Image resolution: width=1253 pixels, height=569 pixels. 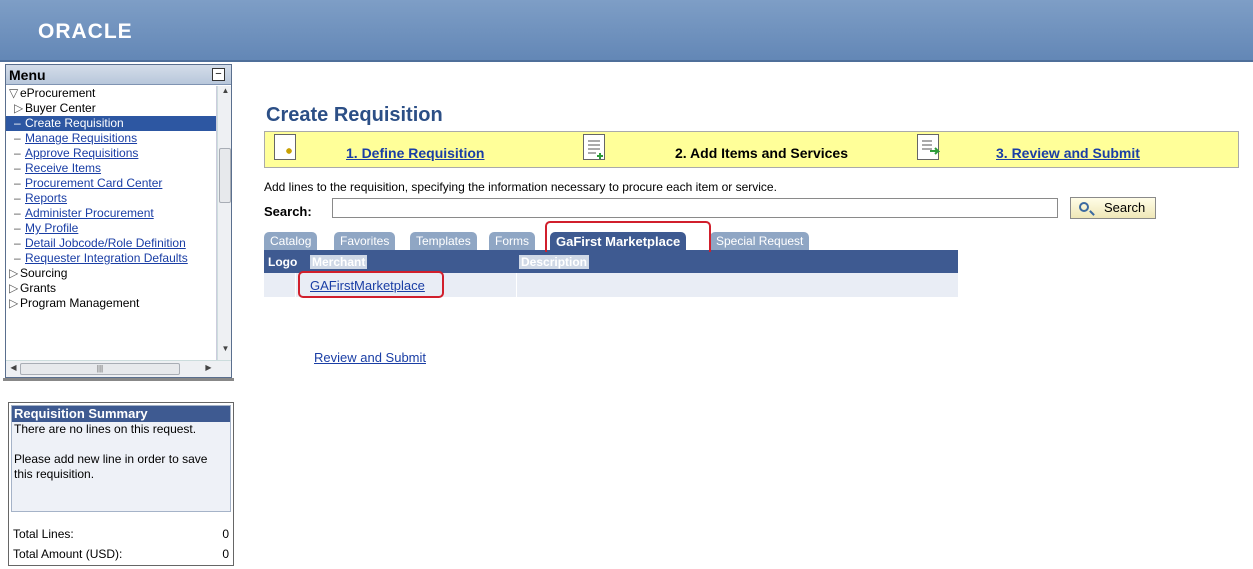 What do you see at coordinates (42, 228) in the screenshot?
I see `menu-item-my-profile: – My Profile` at bounding box center [42, 228].